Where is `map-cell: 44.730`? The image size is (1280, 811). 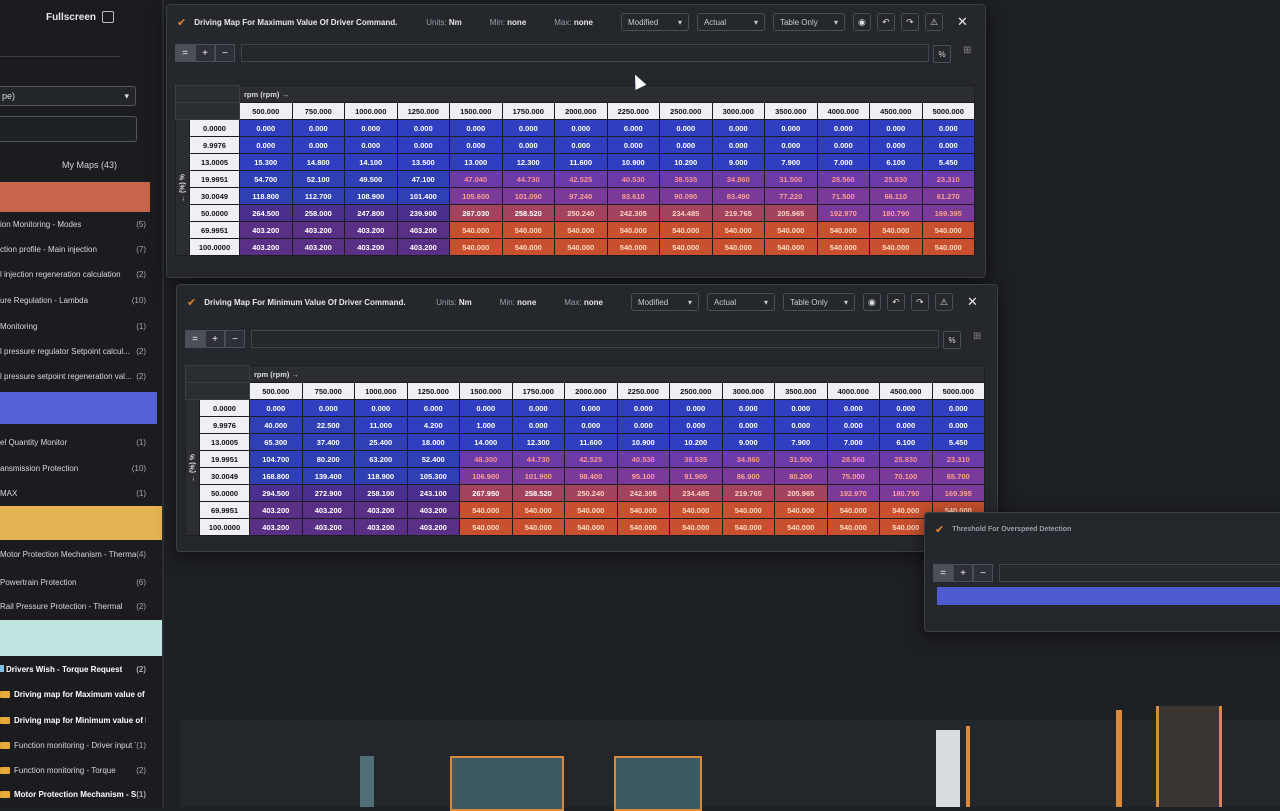 map-cell: 44.730 is located at coordinates (538, 459).